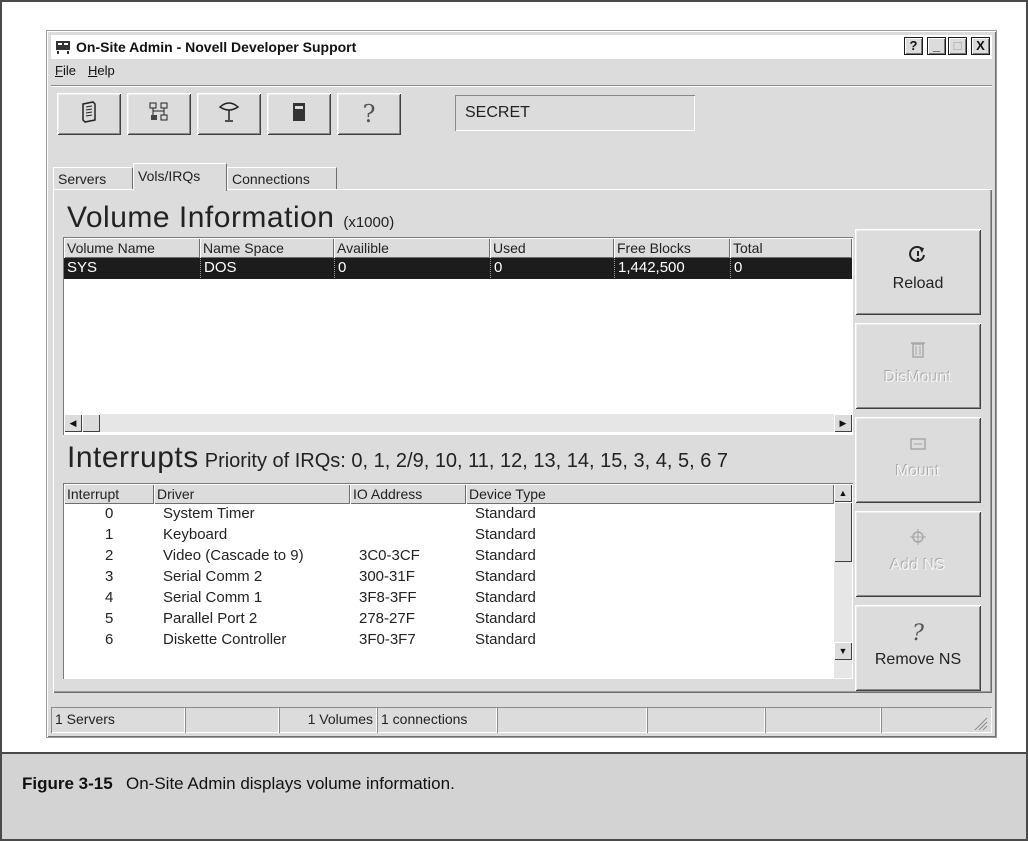  What do you see at coordinates (913, 46) in the screenshot?
I see `help-title-button: ?` at bounding box center [913, 46].